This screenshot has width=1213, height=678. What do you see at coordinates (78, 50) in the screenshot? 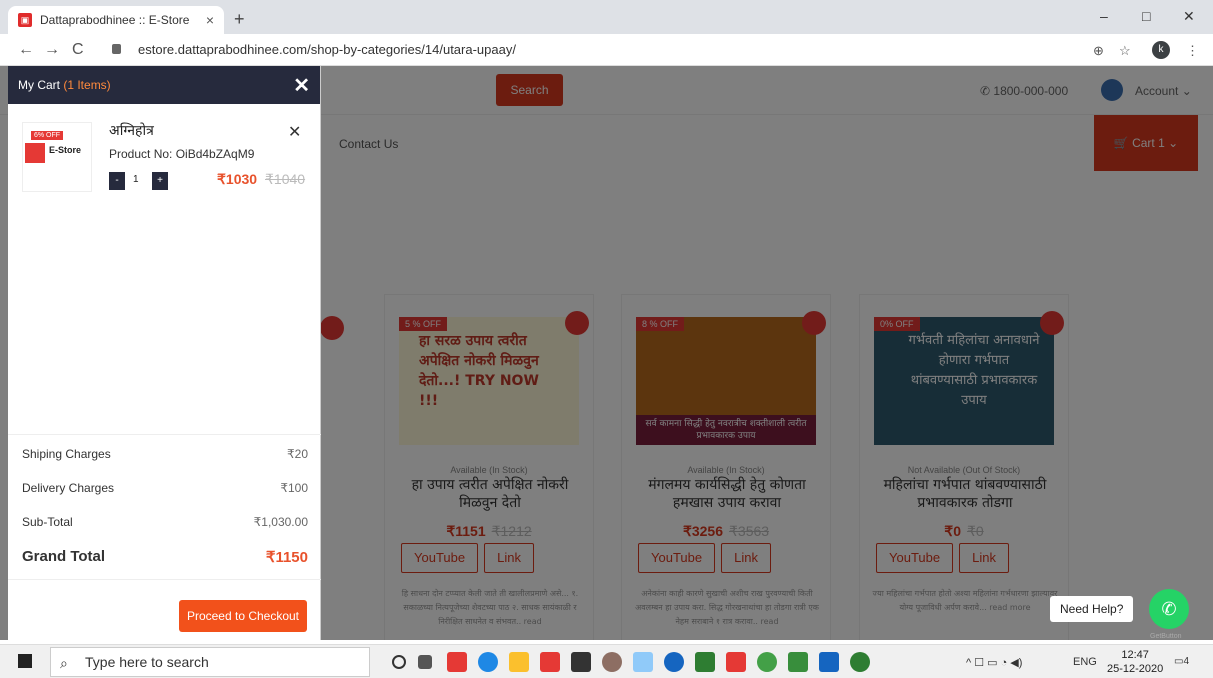
I see `reload-icon: C` at bounding box center [78, 50].